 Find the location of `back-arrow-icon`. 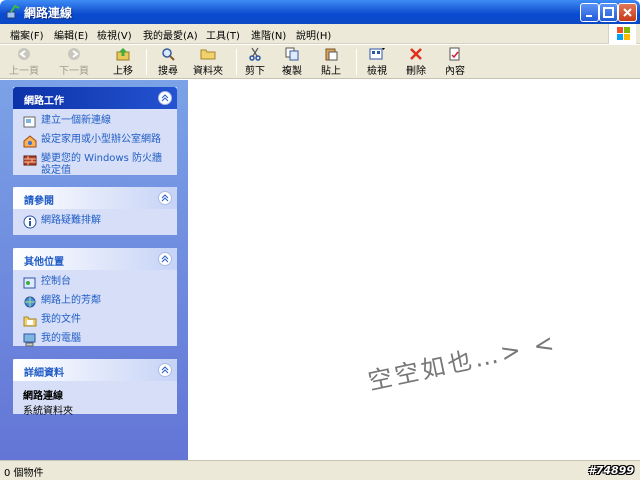

back-arrow-icon is located at coordinates (24, 54).